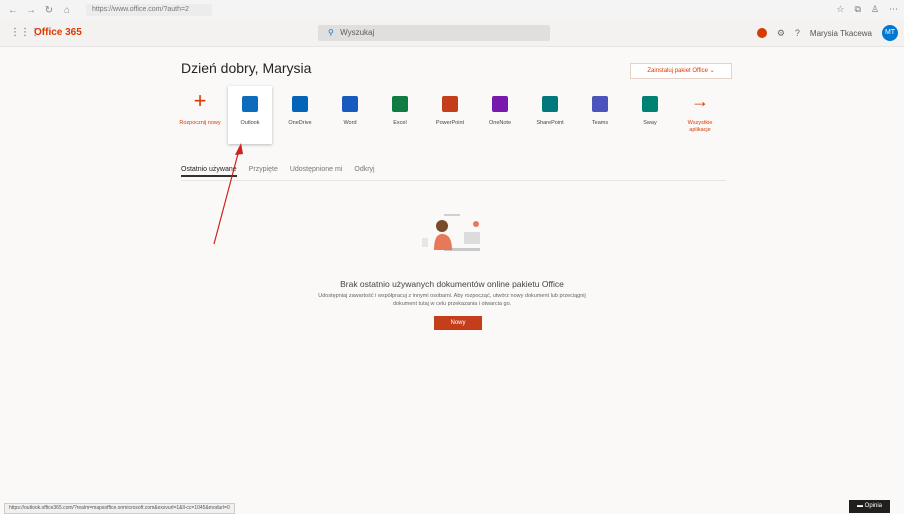 The width and height of the screenshot is (904, 514). What do you see at coordinates (228, 194) in the screenshot?
I see `annotation-arrow` at bounding box center [228, 194].